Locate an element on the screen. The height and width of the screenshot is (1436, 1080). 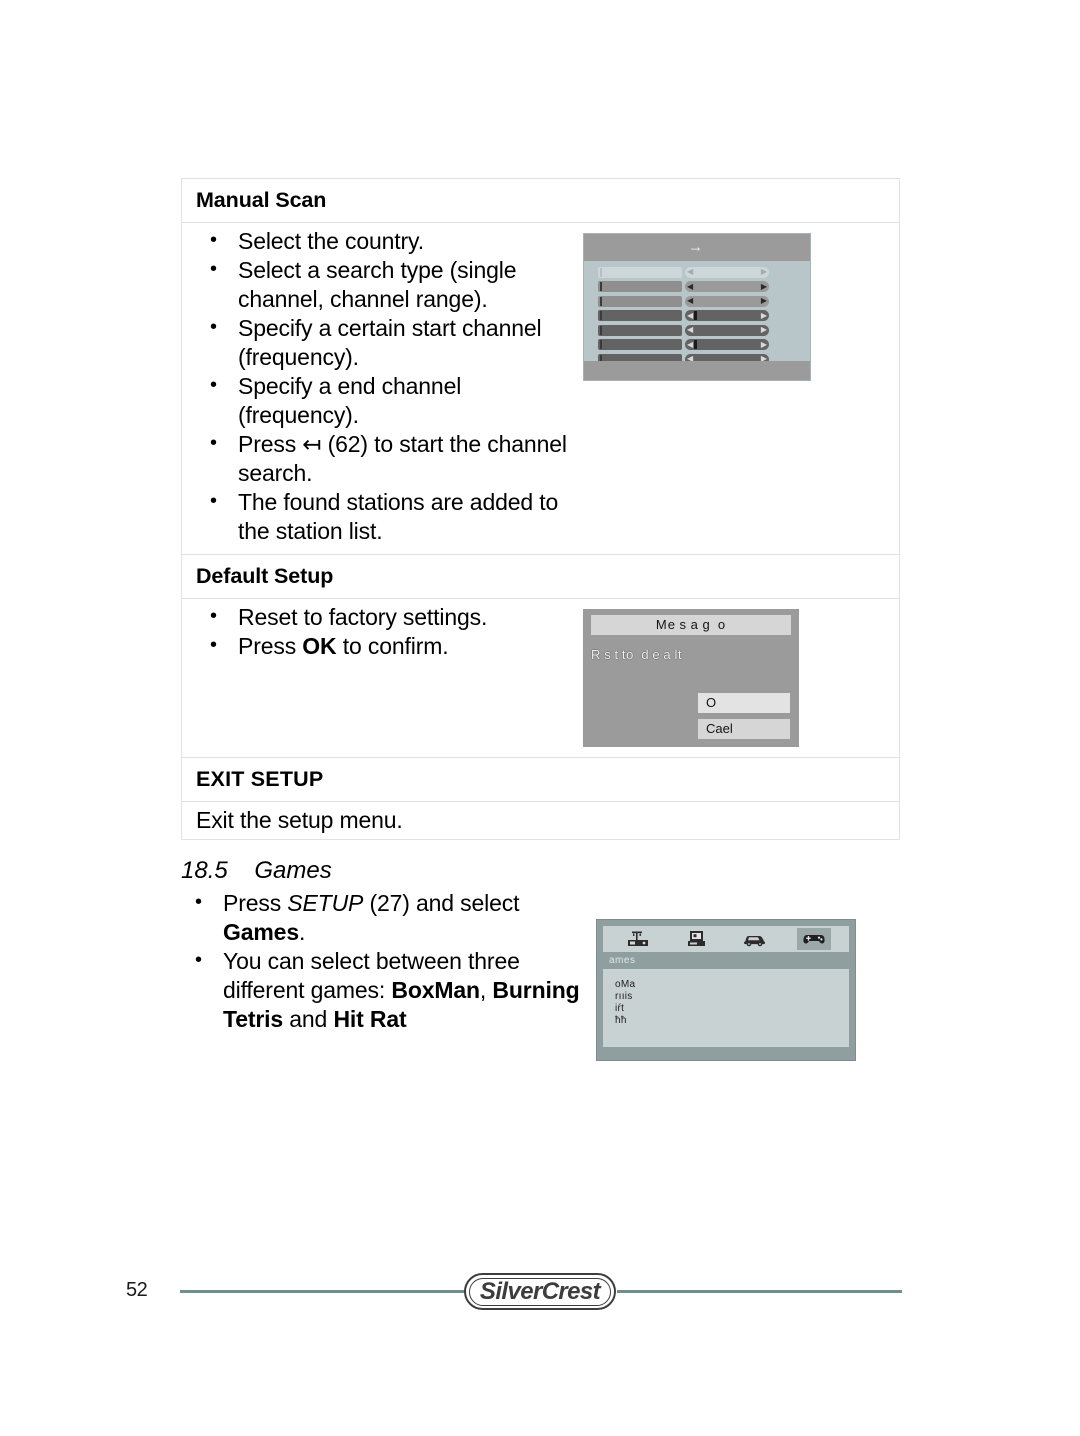
list-item: Press OK to confirm. is located at coordinates (384, 646).